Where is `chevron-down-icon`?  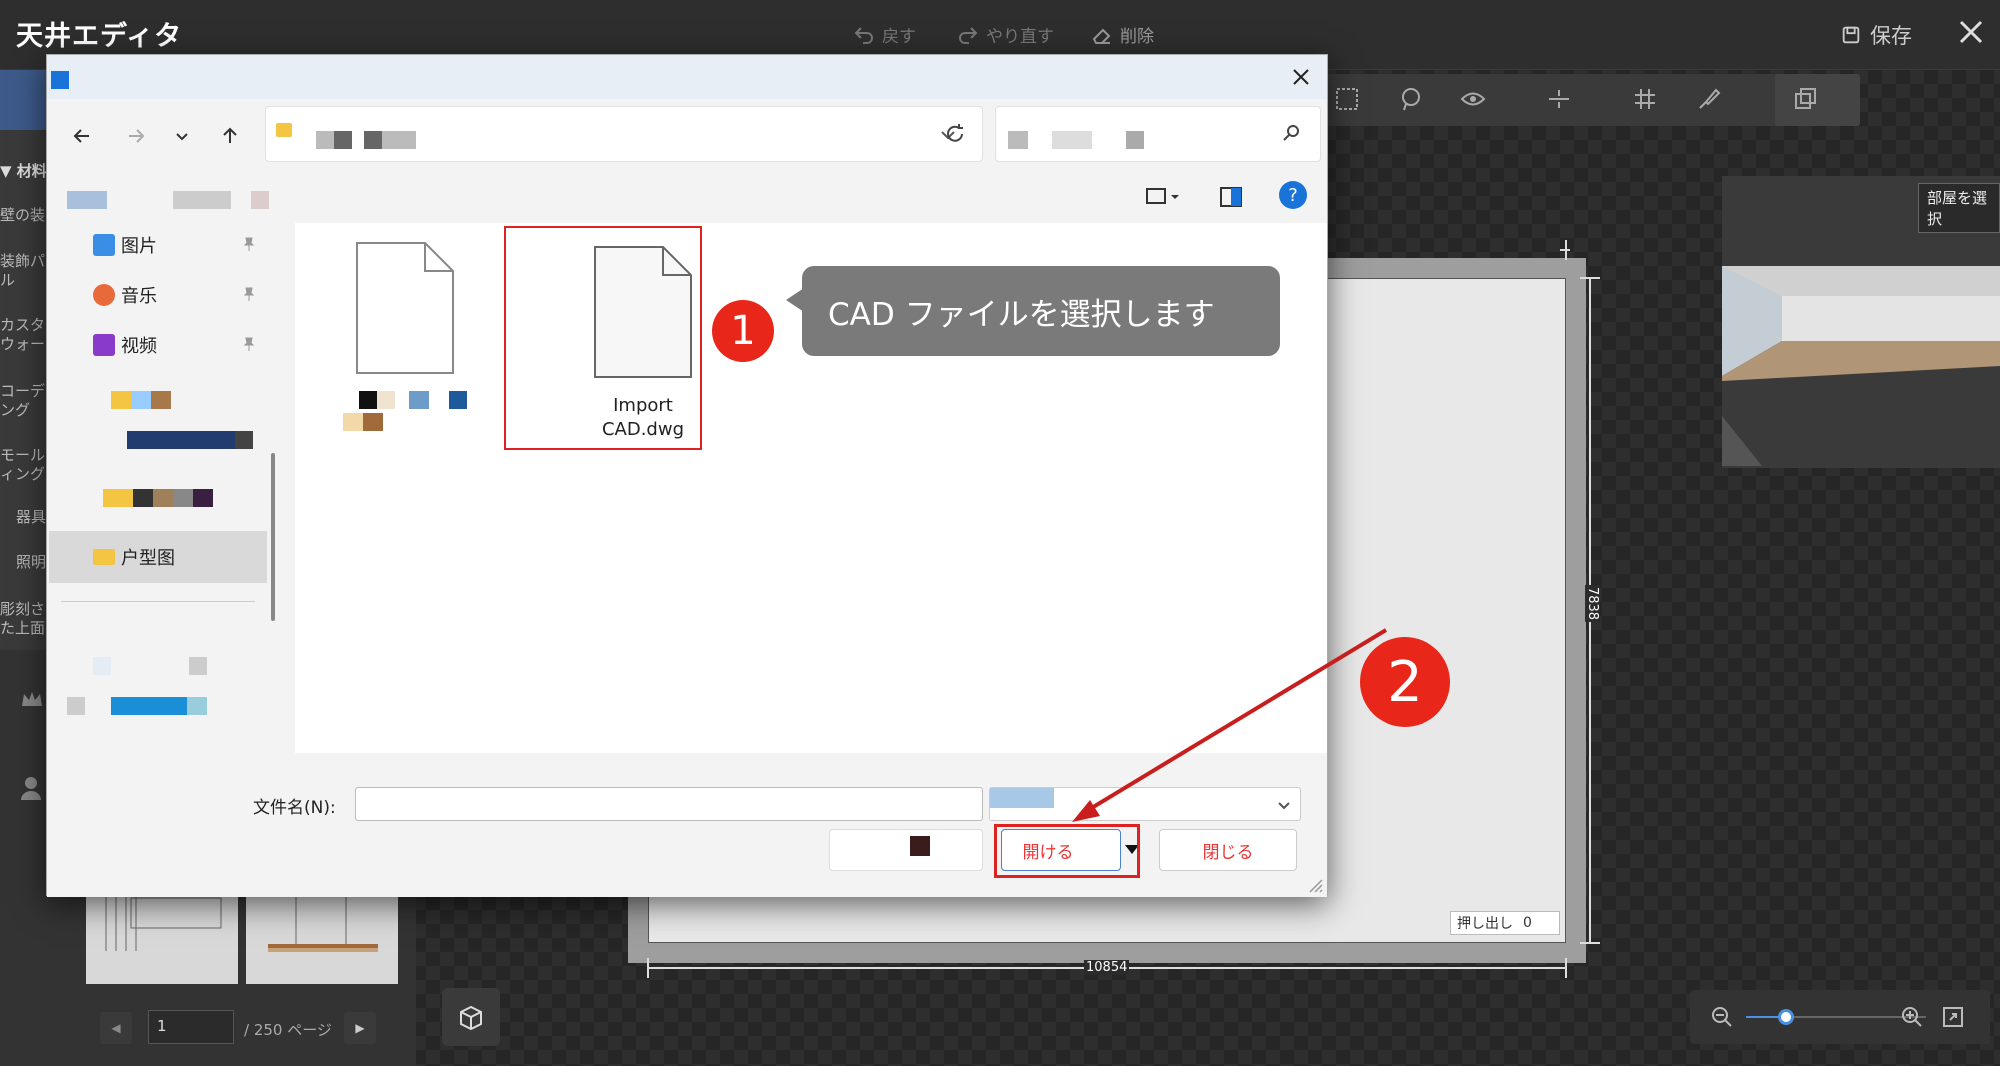
chevron-down-icon is located at coordinates (1284, 806).